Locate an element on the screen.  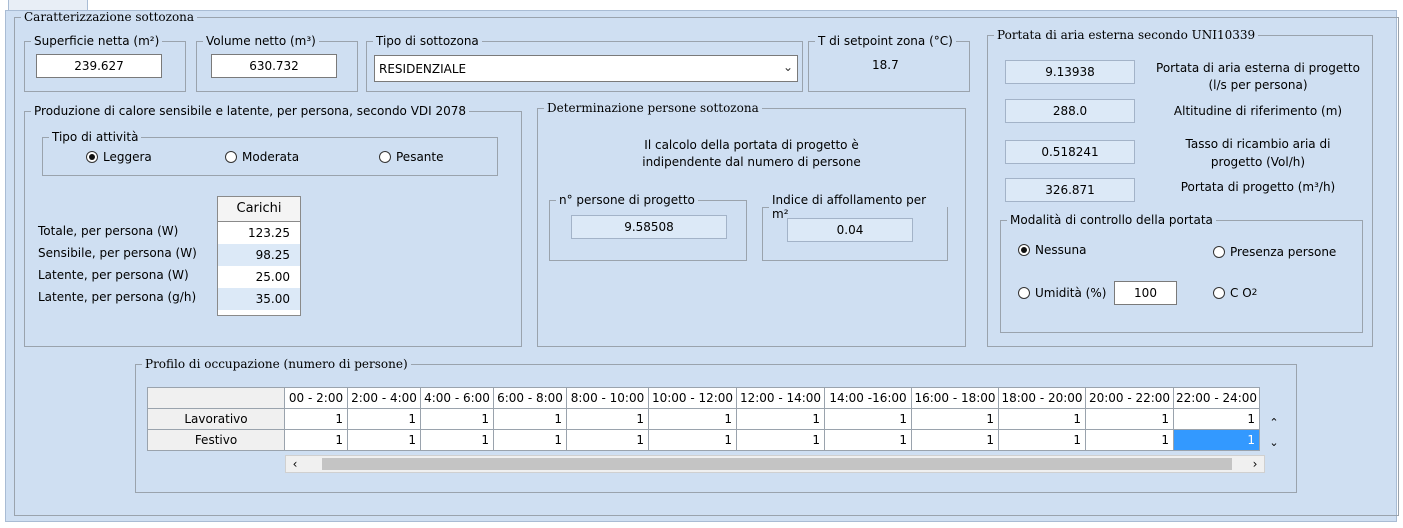
indice-value: 0.04 is located at coordinates (850, 230).